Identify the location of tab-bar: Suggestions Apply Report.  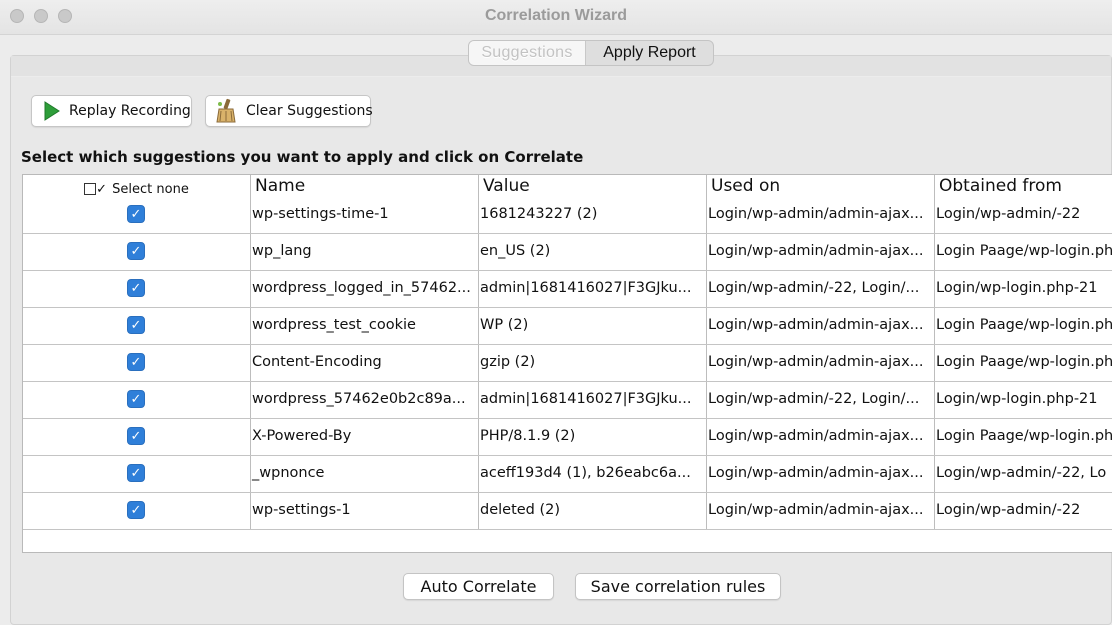
(591, 53).